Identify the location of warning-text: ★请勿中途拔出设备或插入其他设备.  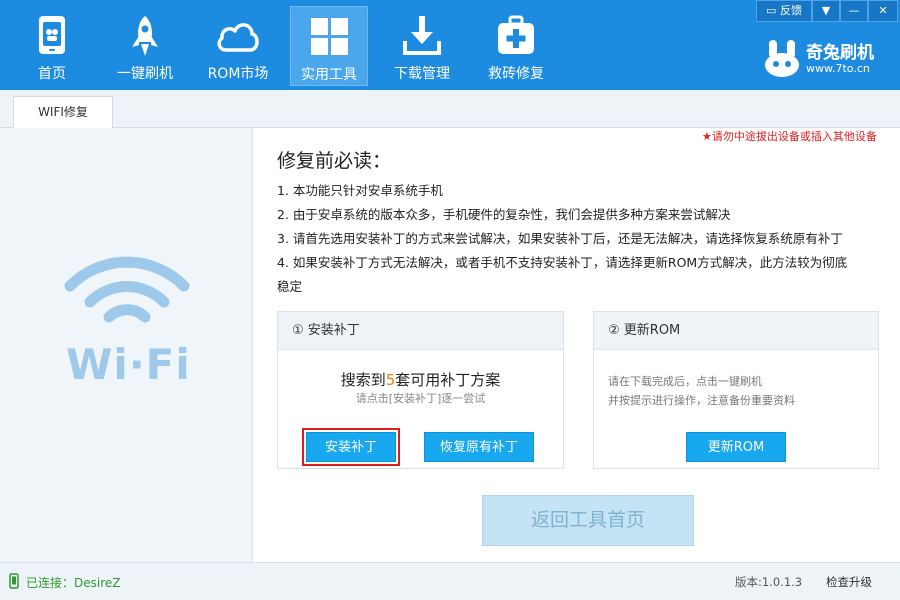
(789, 136).